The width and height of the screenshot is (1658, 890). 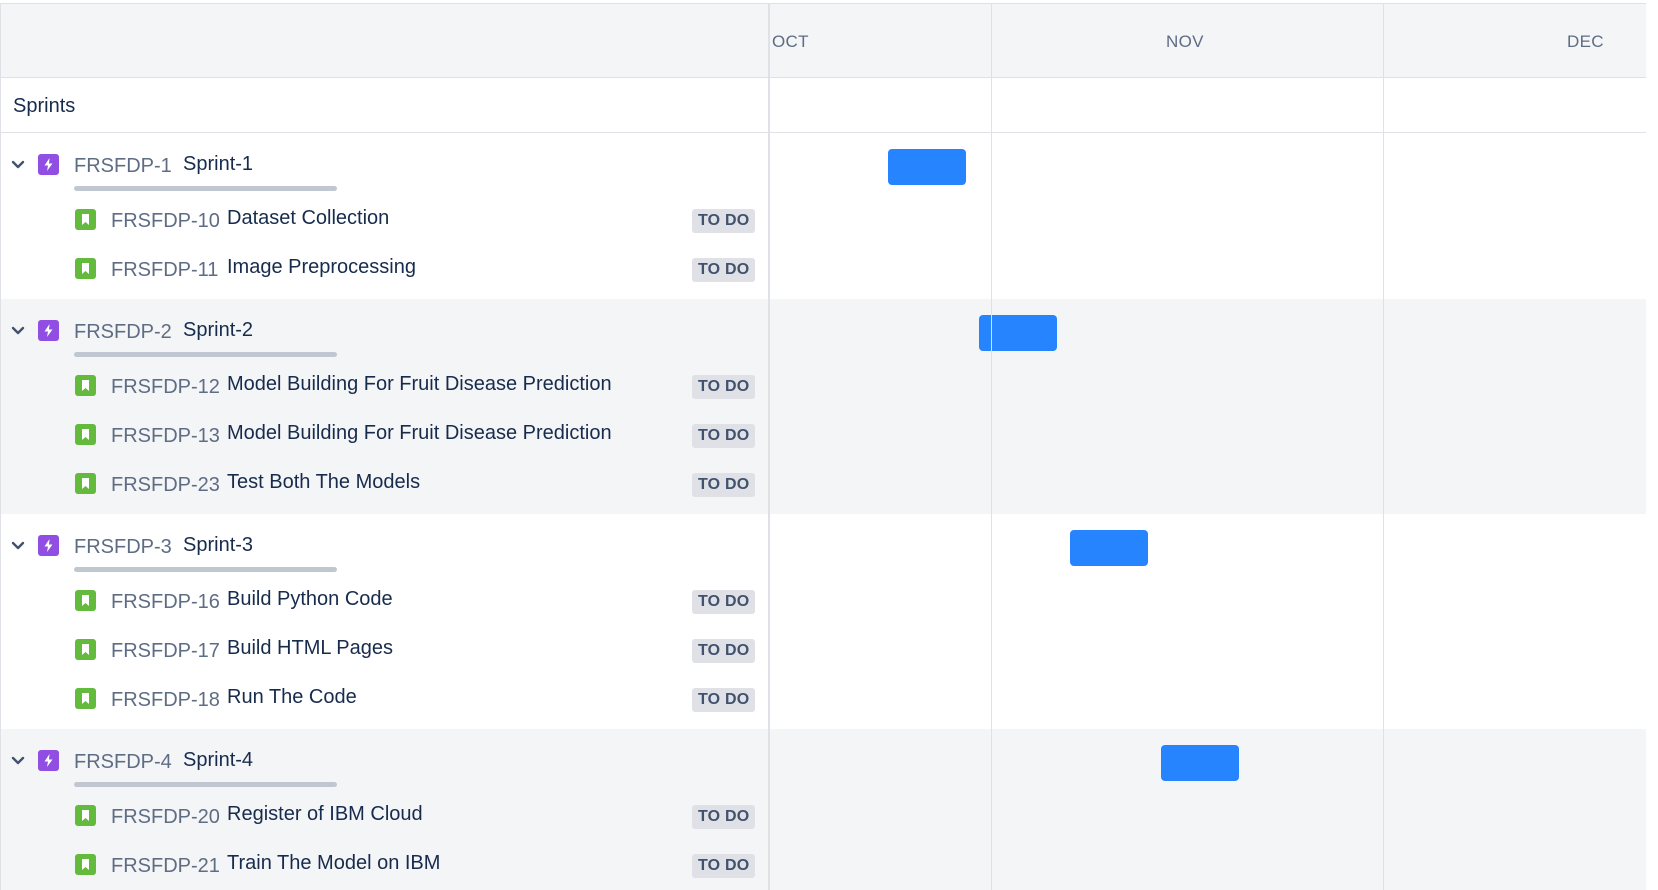 What do you see at coordinates (165, 602) in the screenshot?
I see `issue-key: FRSFDP-16` at bounding box center [165, 602].